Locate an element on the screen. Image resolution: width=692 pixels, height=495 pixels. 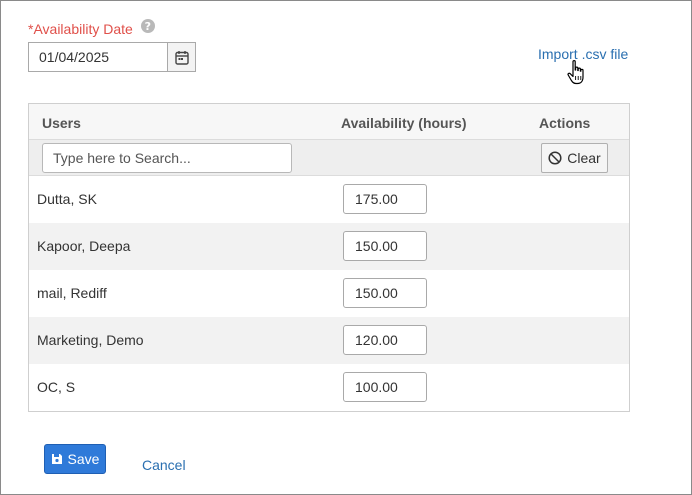
cancel-link: Cancel is located at coordinates (164, 465).